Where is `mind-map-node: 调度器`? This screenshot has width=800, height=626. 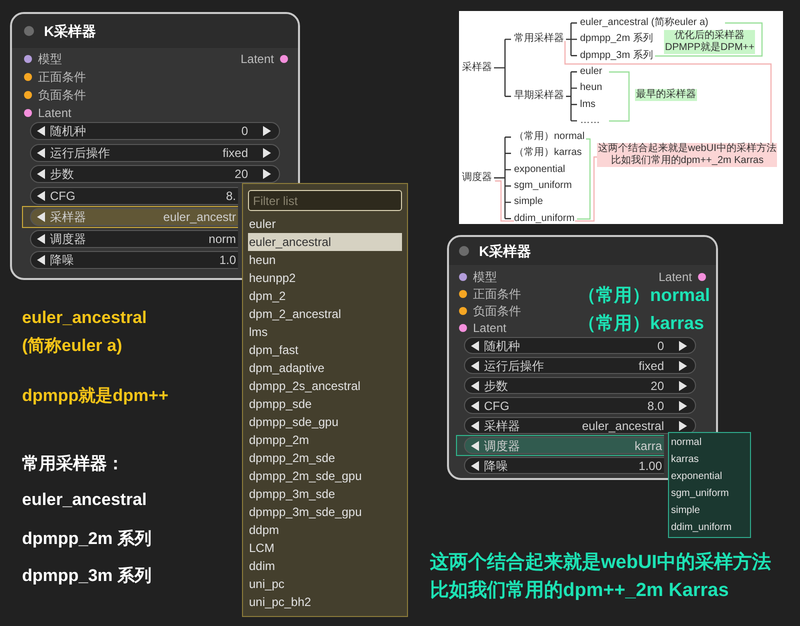
mind-map-node: 调度器 is located at coordinates (477, 178).